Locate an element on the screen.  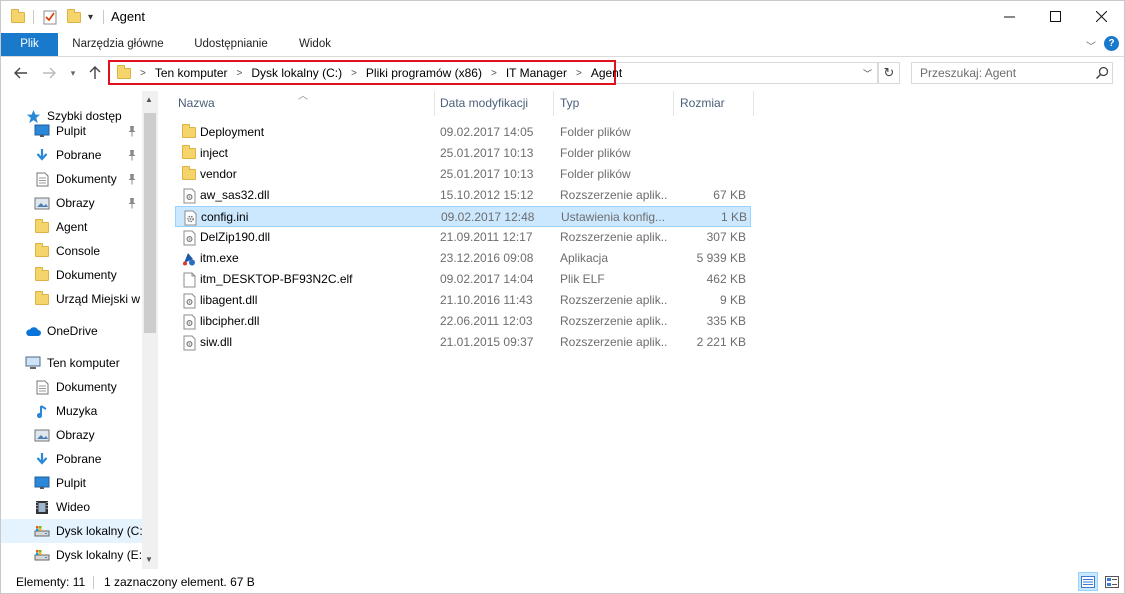
nav-quick-access: Szybki dostęp is located at coordinates (71, 116).